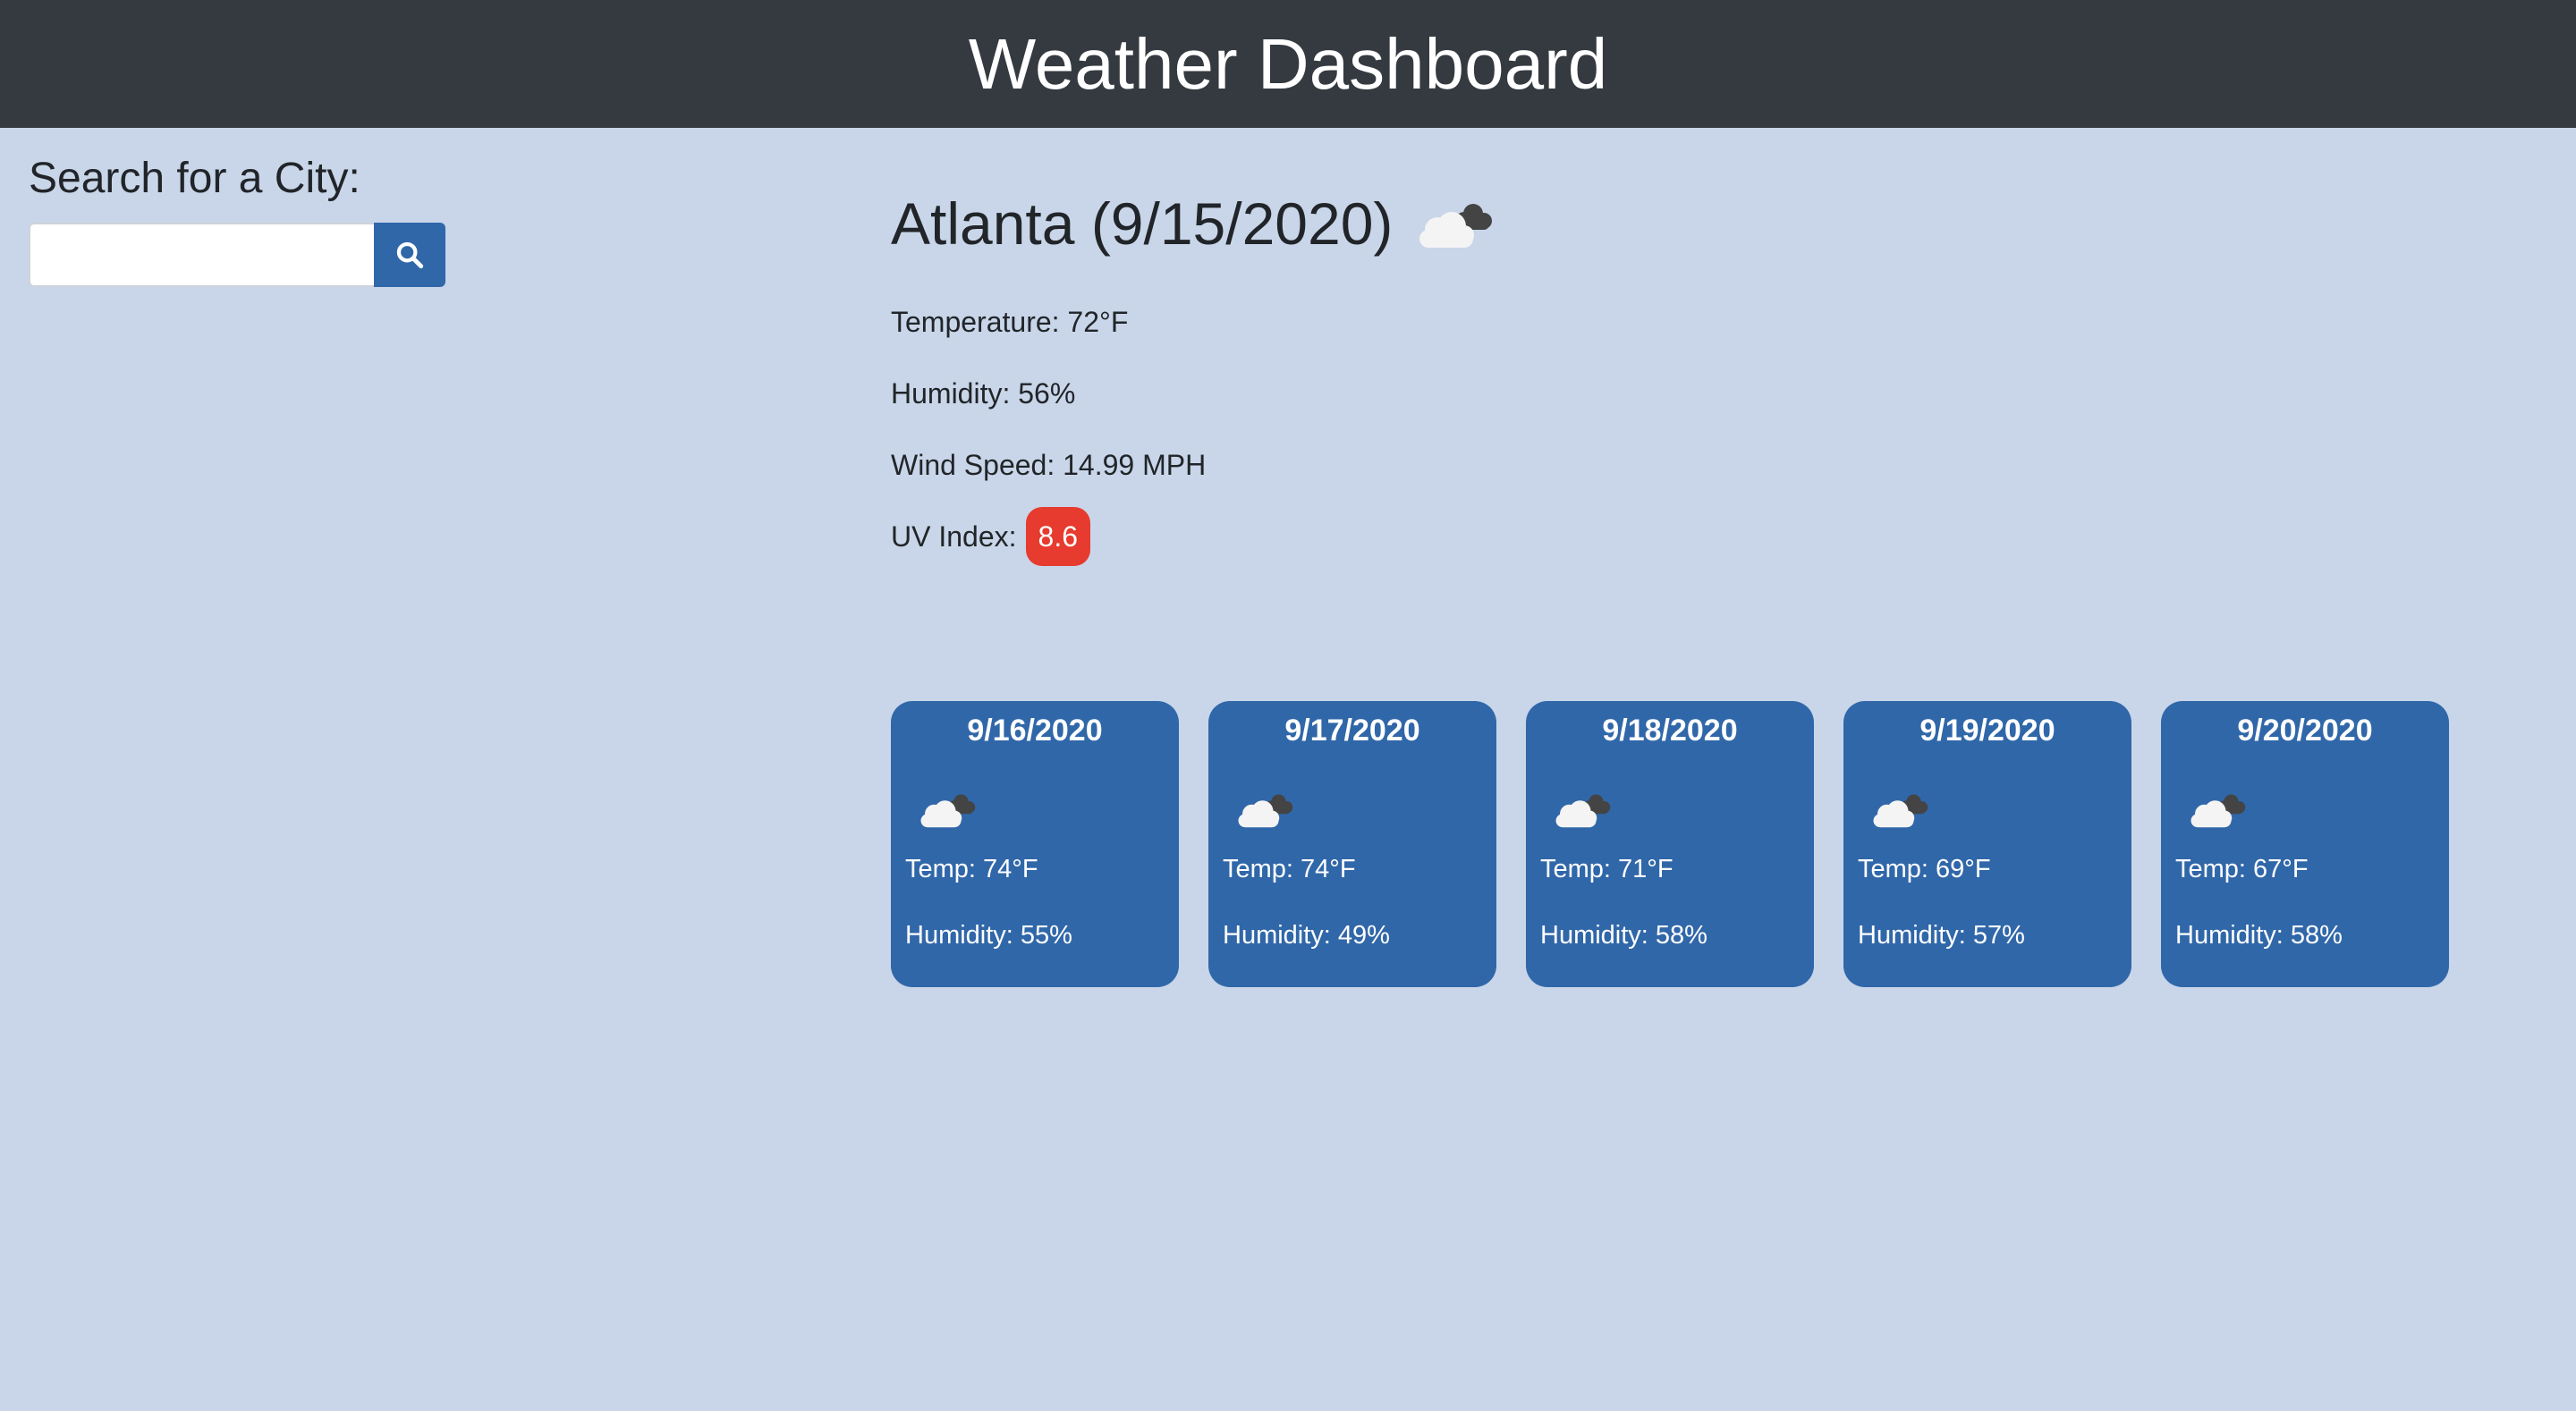 The height and width of the screenshot is (1411, 2576). What do you see at coordinates (1035, 844) in the screenshot?
I see `forecast-card: 9/16/2020 Temp: 74°F Humidity: 55%` at bounding box center [1035, 844].